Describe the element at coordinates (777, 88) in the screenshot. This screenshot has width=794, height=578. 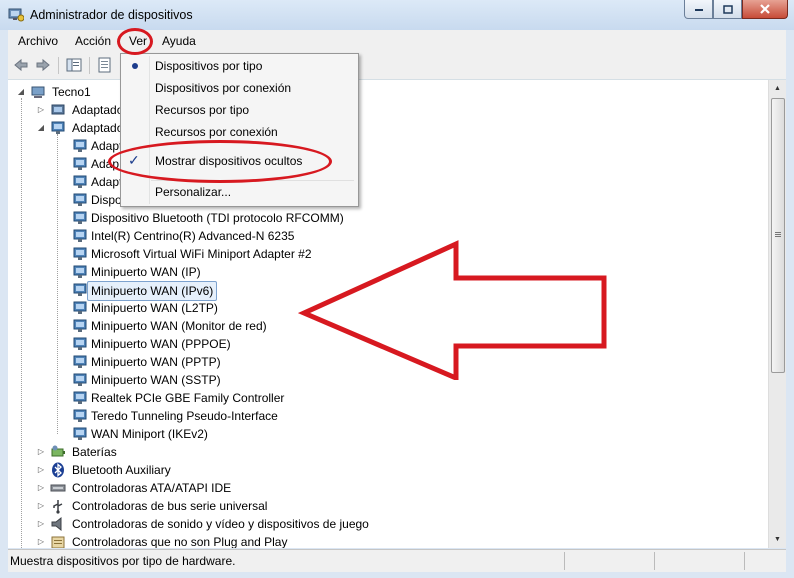
I see `scroll-up-arrow-icon: ▲` at that location.